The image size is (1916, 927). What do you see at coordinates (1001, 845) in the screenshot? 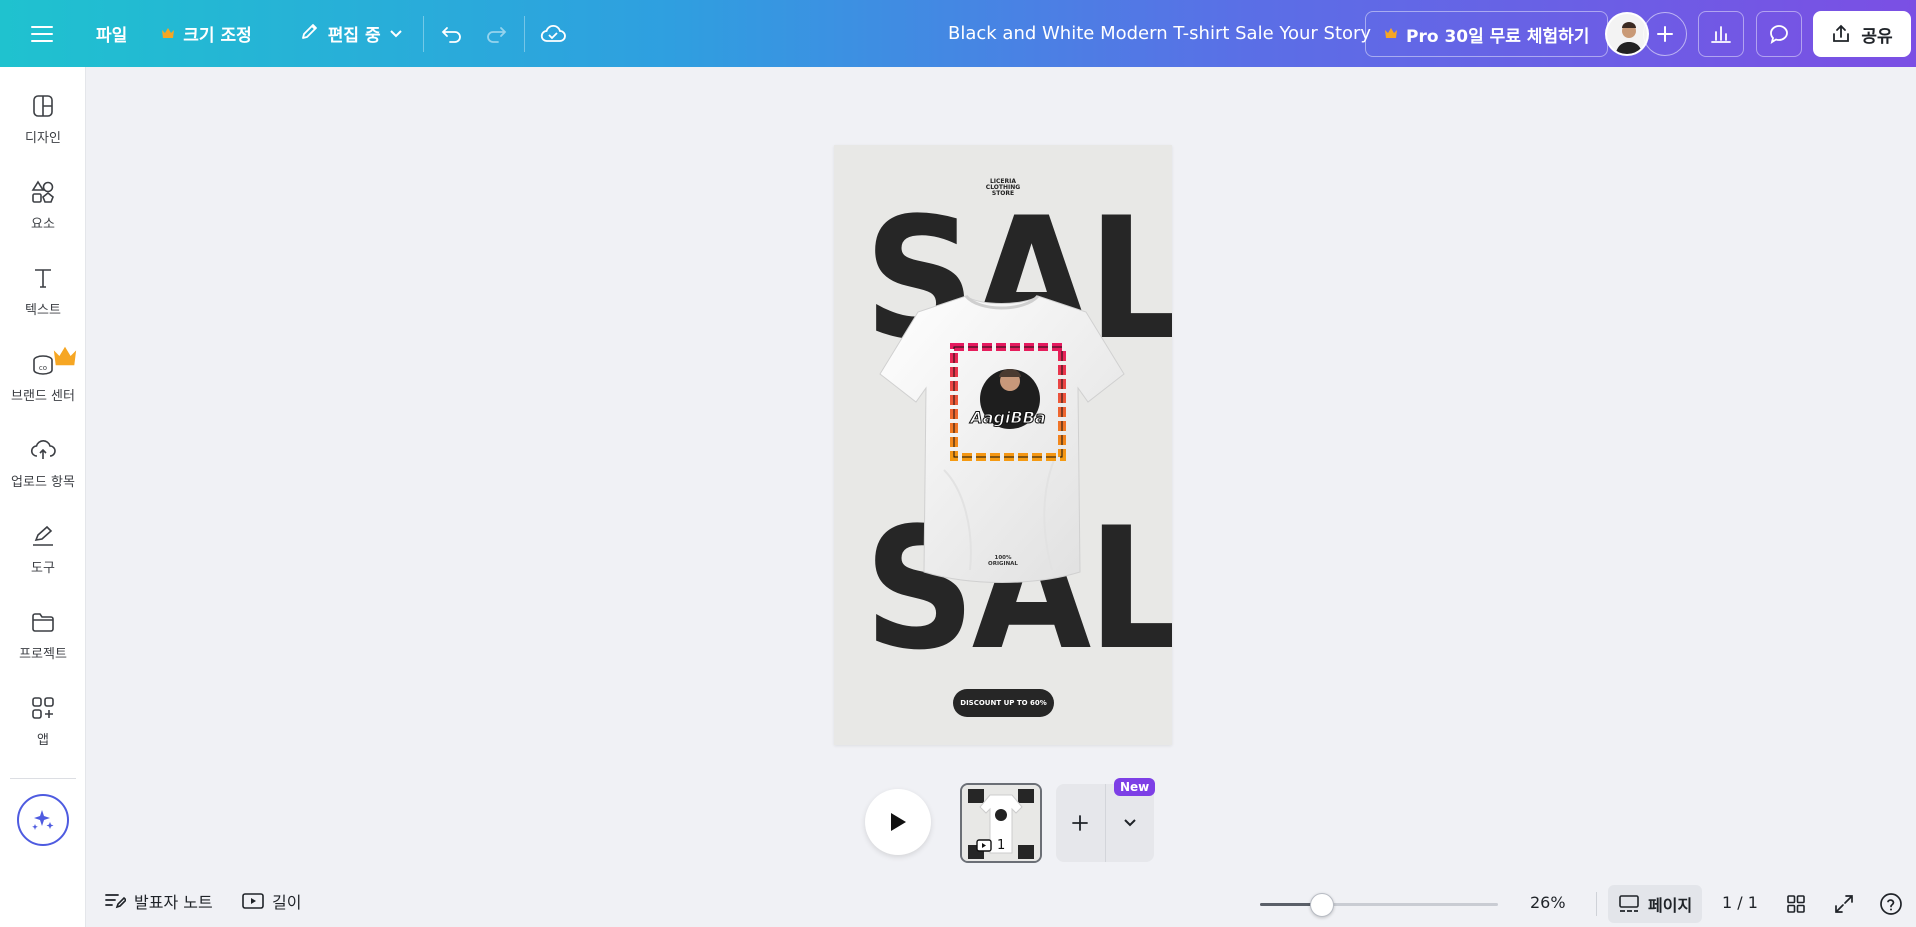
I see `thumbnail-number: 1` at bounding box center [1001, 845].